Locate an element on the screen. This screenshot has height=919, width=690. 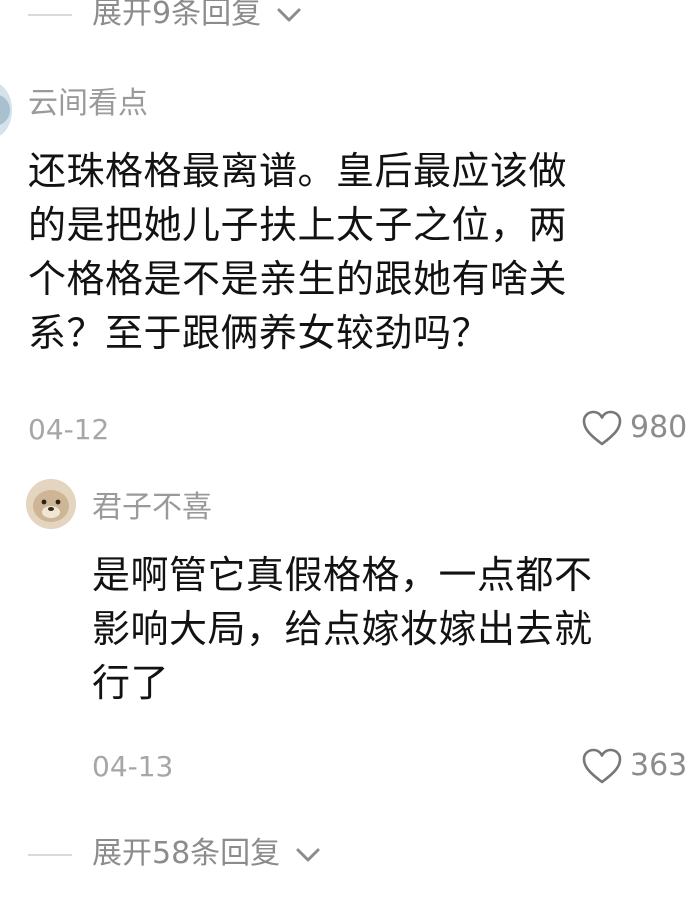
like-count: 980 is located at coordinates (659, 427).